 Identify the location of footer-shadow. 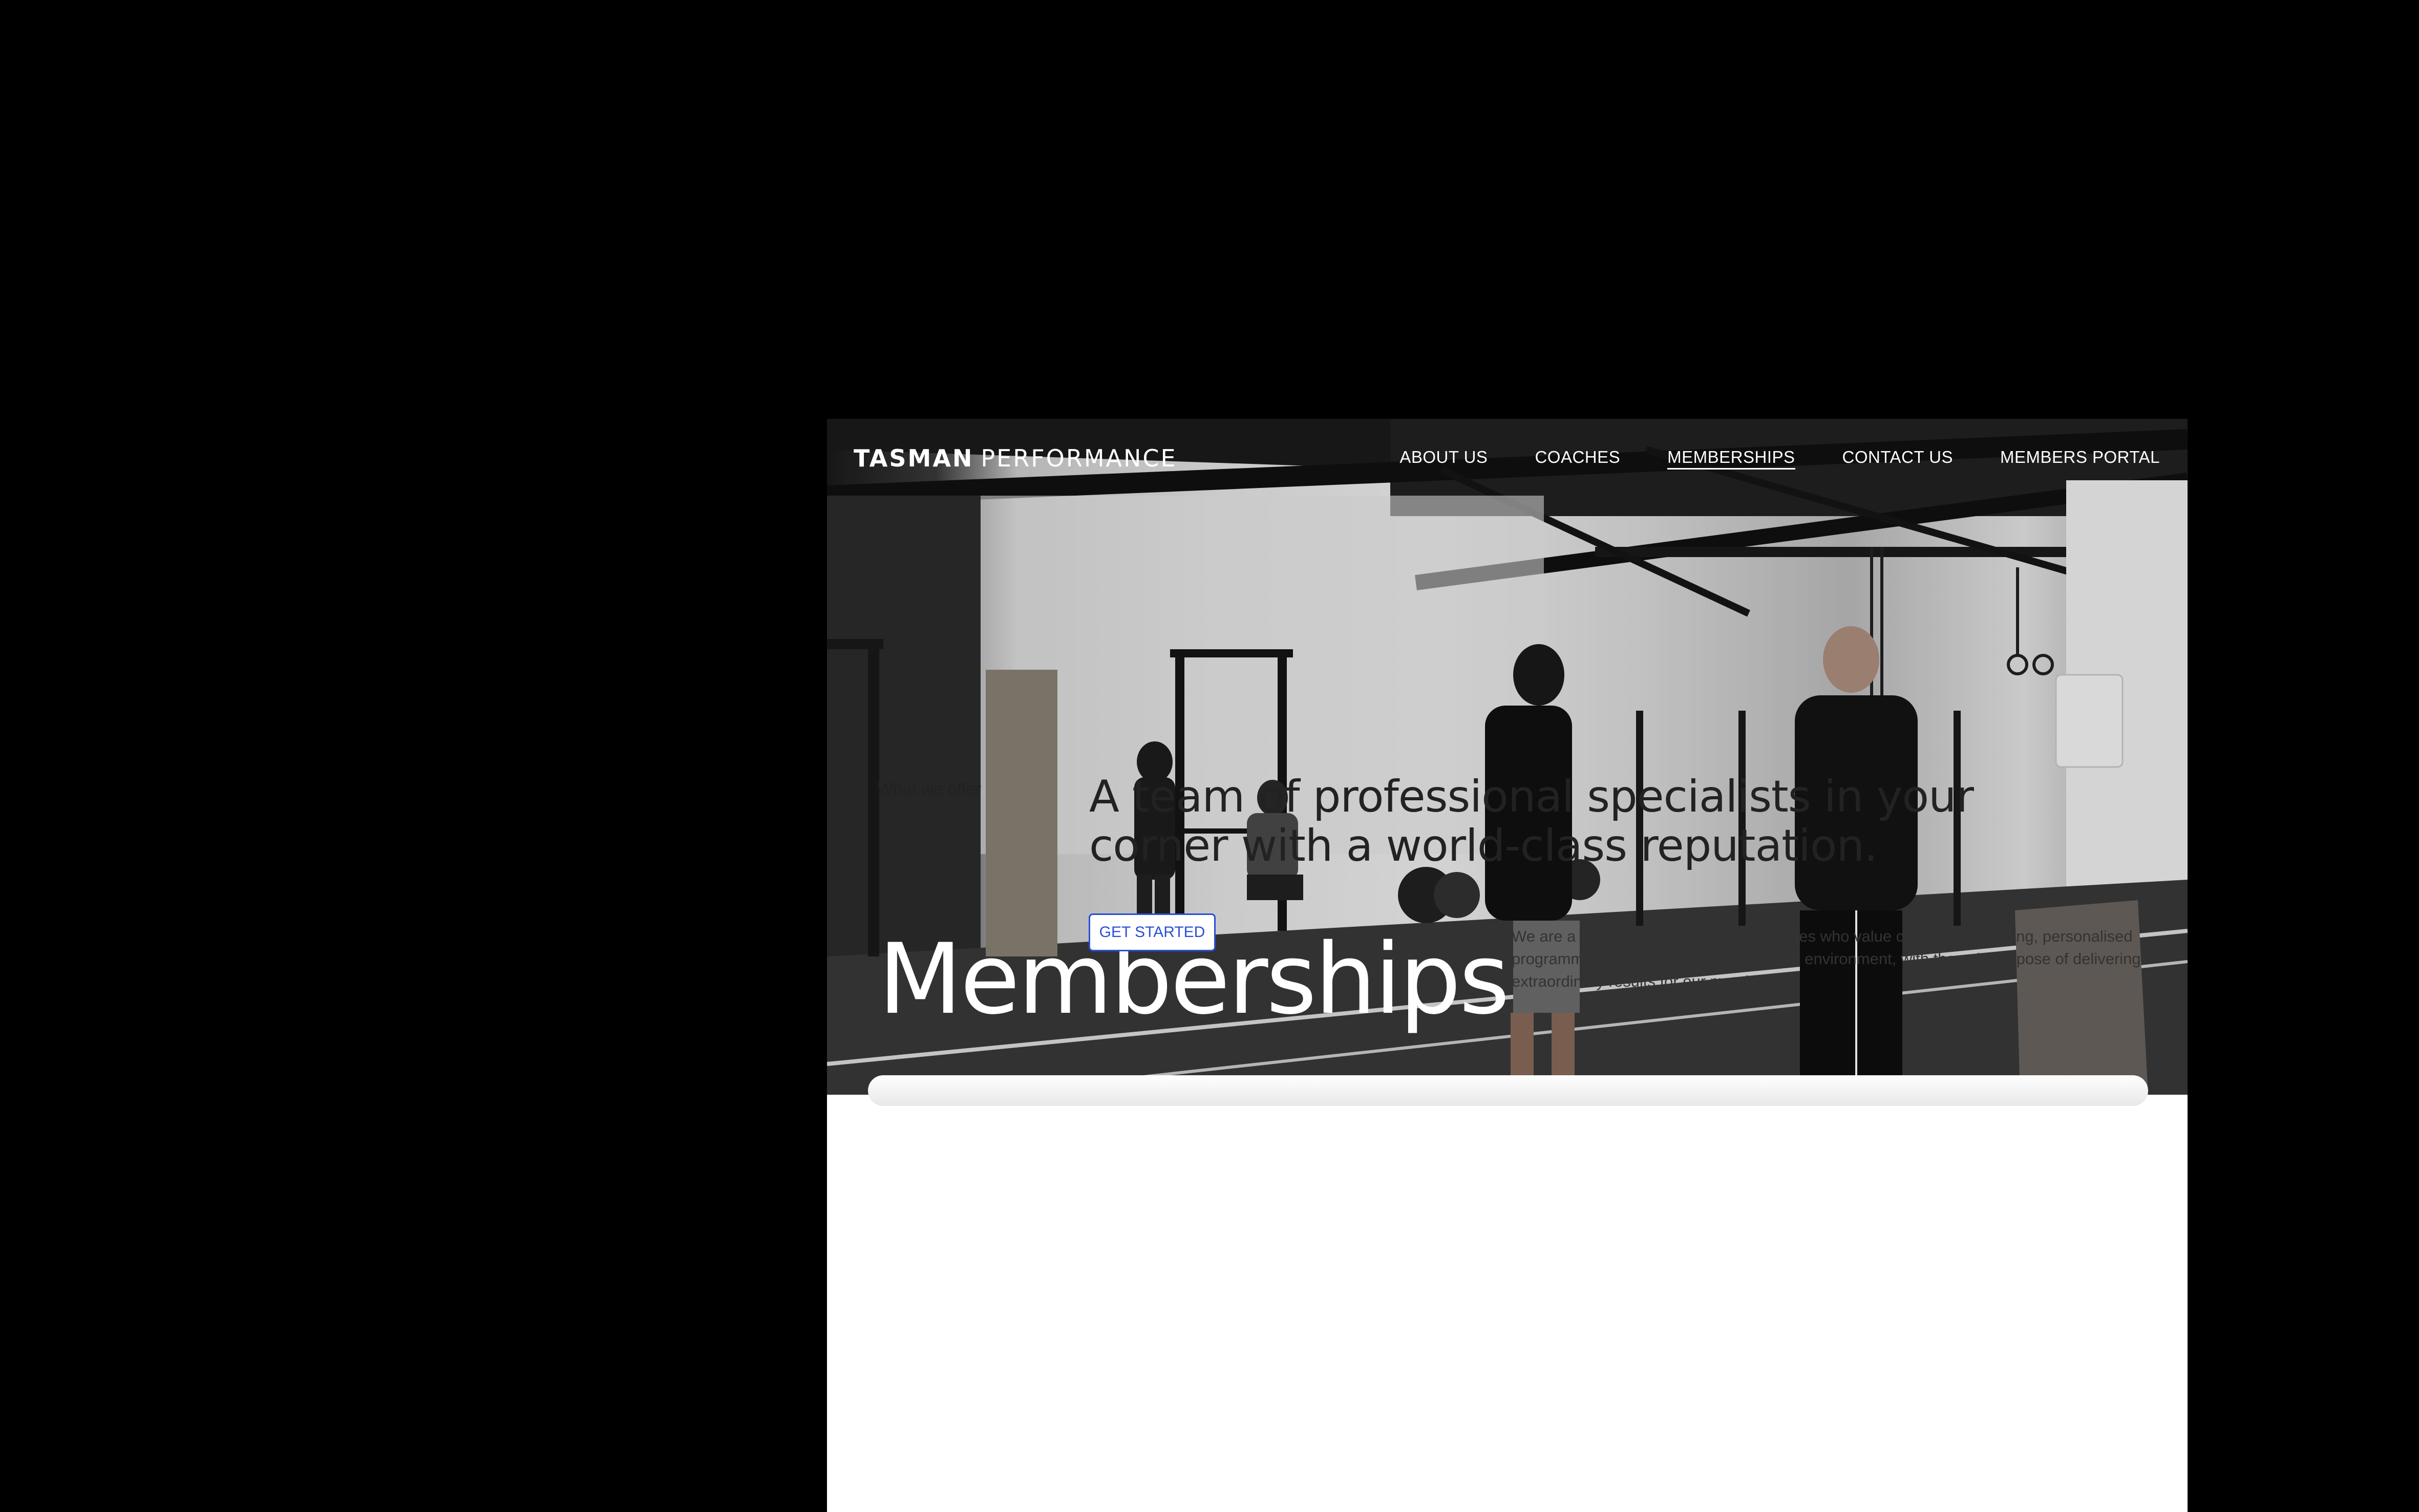
(1508, 1090).